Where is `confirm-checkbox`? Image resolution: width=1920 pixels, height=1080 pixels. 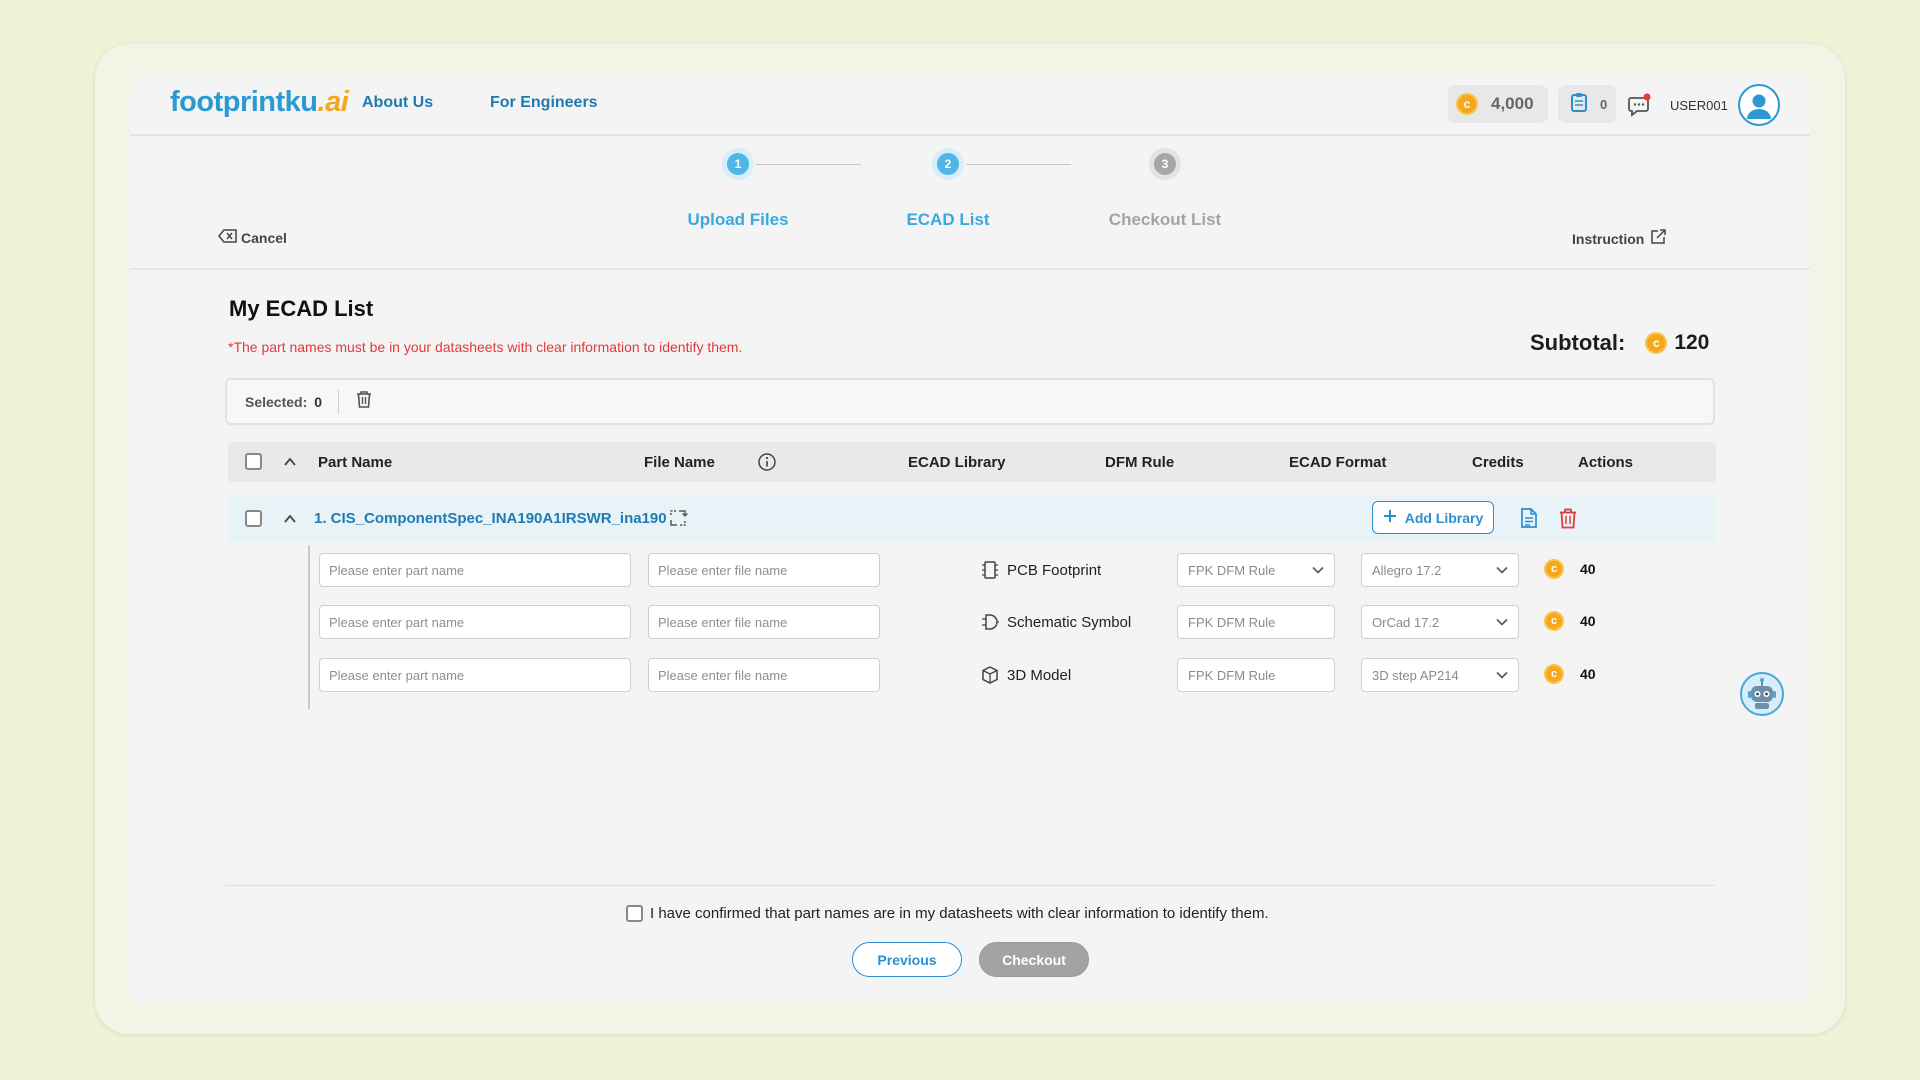 confirm-checkbox is located at coordinates (634, 913).